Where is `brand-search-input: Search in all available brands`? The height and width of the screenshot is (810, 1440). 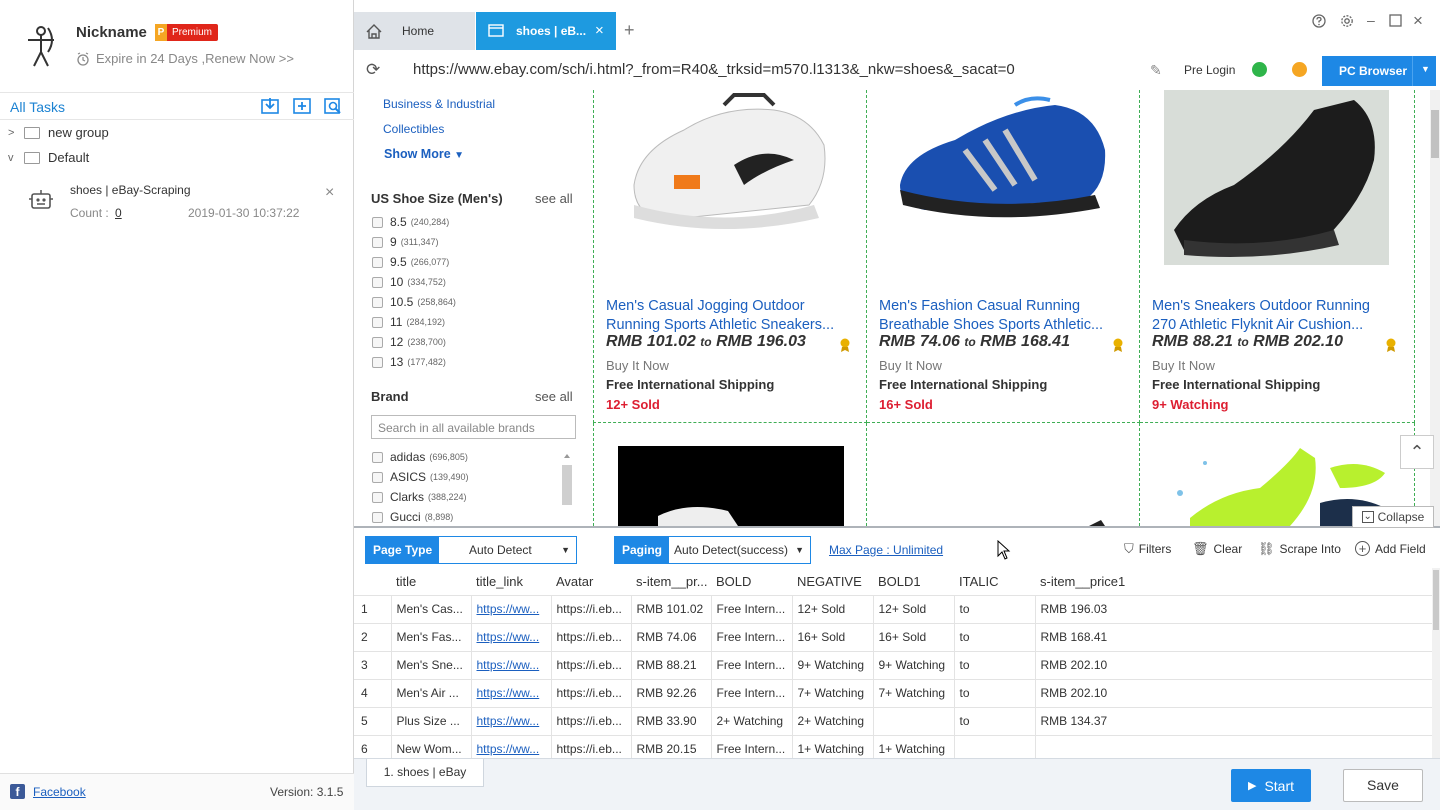 brand-search-input: Search in all available brands is located at coordinates (473, 427).